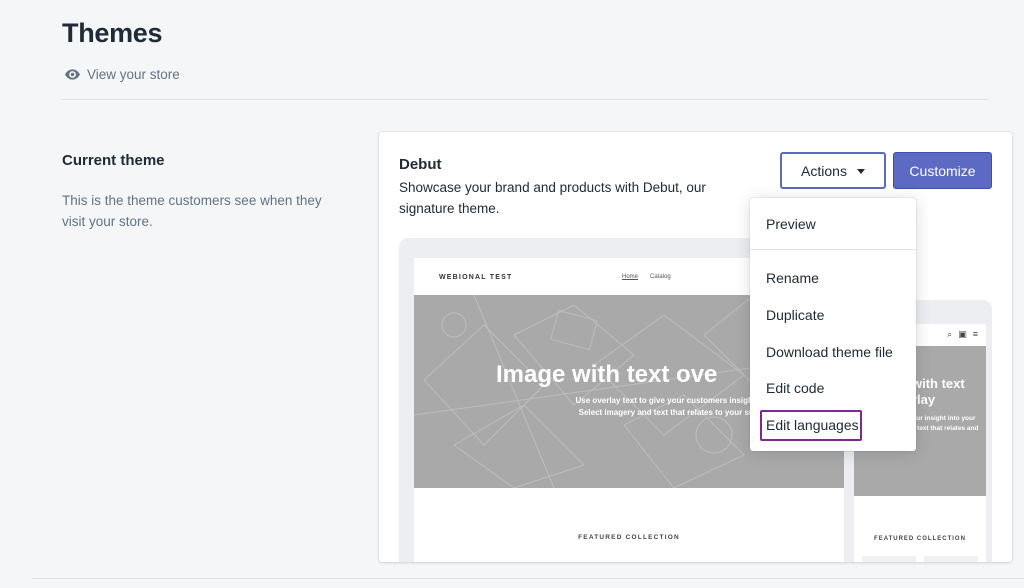 The height and width of the screenshot is (588, 1024). What do you see at coordinates (72, 74) in the screenshot?
I see `eye-icon` at bounding box center [72, 74].